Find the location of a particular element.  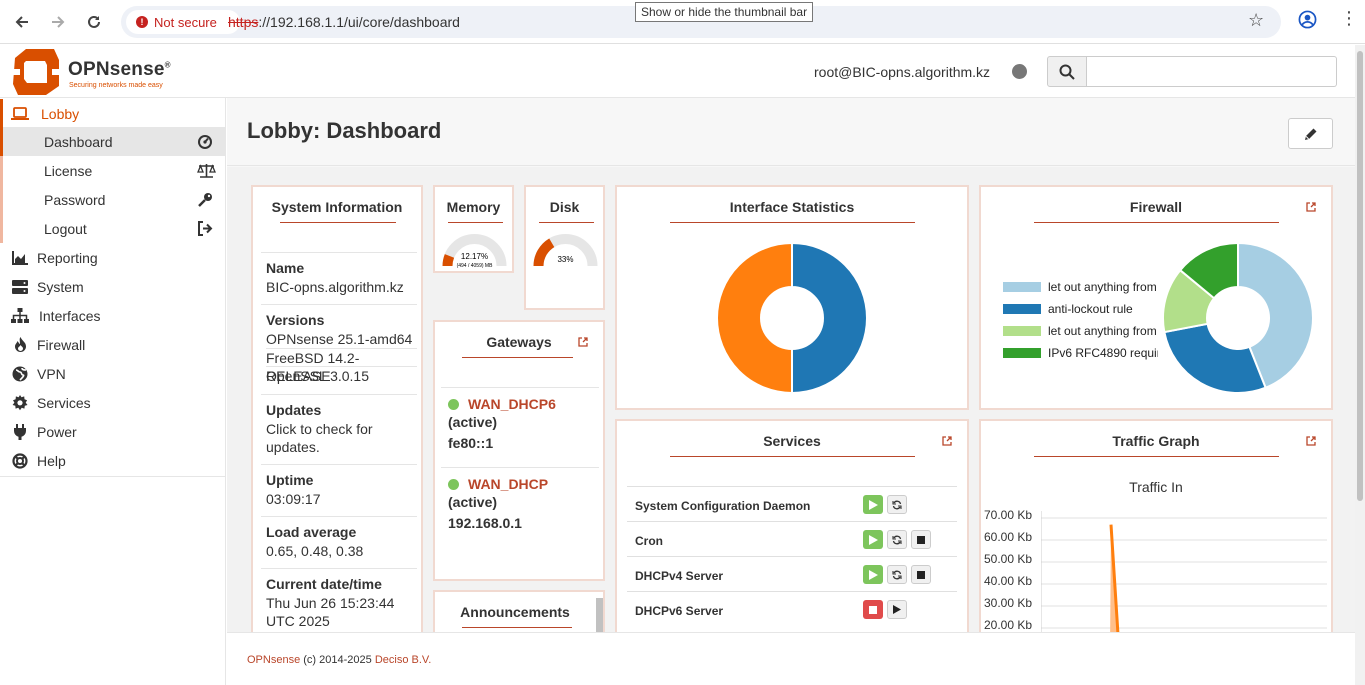

page-scrollbar is located at coordinates (1360, 365).